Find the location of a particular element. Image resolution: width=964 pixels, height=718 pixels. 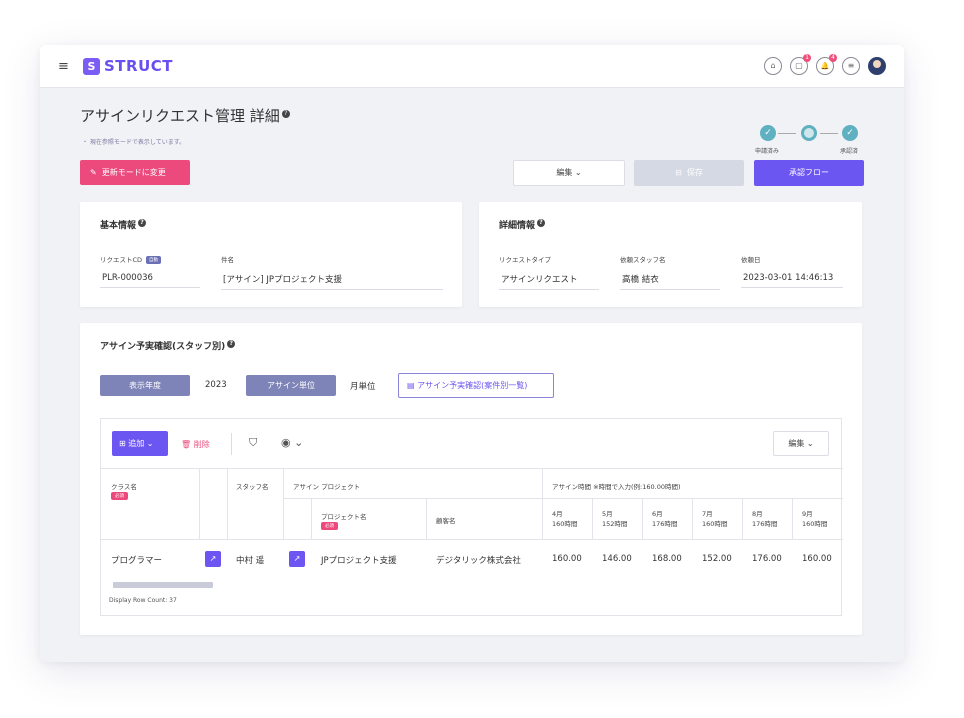

page-title: アサインリクエスト管理 詳細? is located at coordinates (185, 115).